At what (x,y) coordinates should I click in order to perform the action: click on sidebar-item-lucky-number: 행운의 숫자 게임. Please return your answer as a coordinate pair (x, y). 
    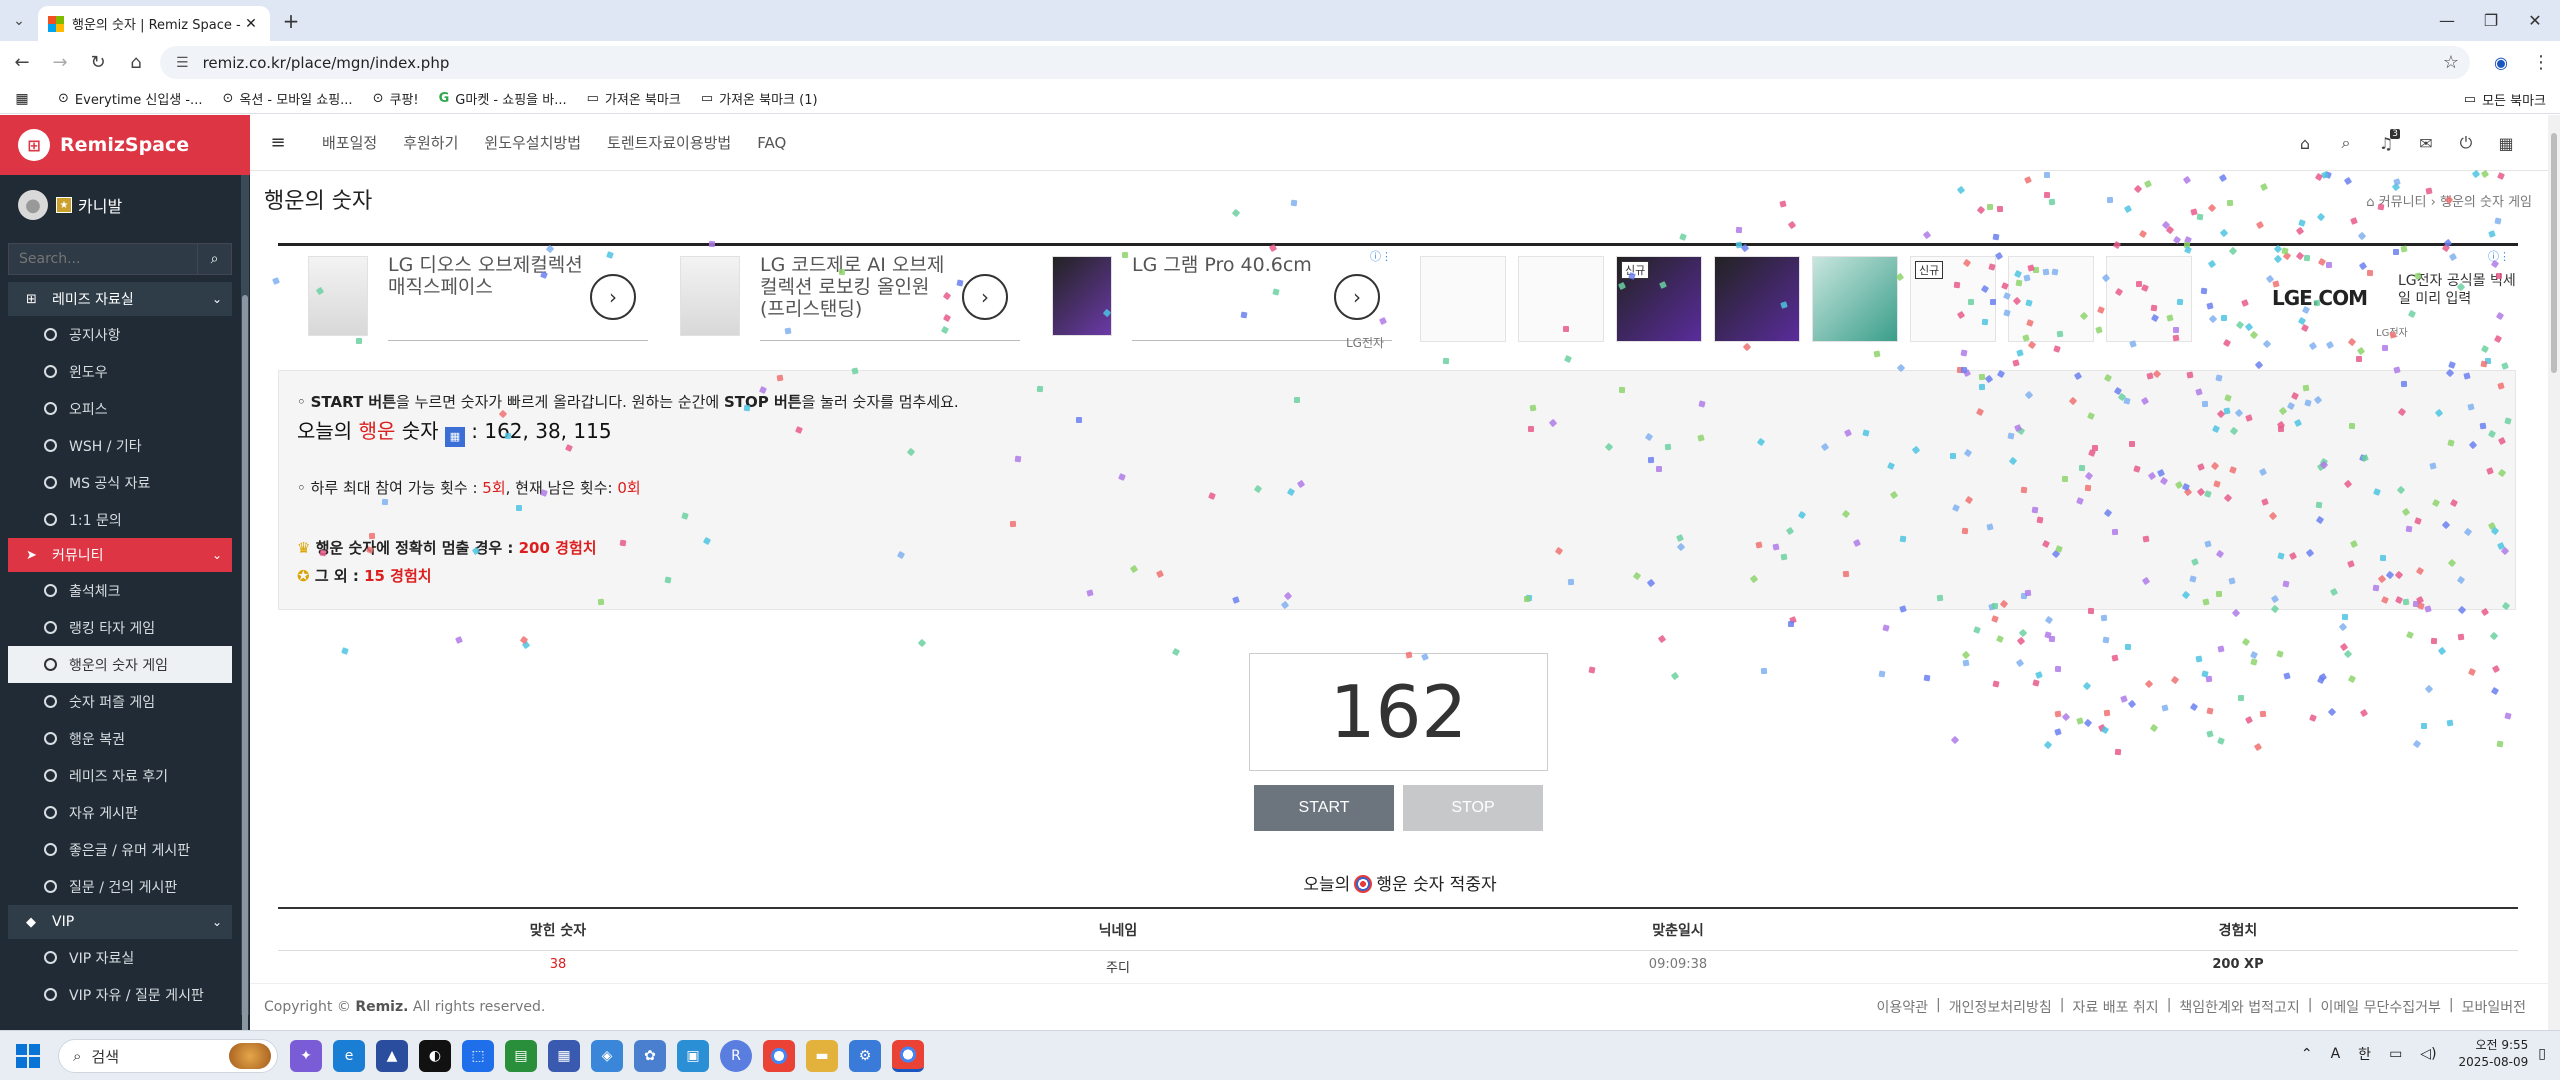
    Looking at the image, I should click on (120, 664).